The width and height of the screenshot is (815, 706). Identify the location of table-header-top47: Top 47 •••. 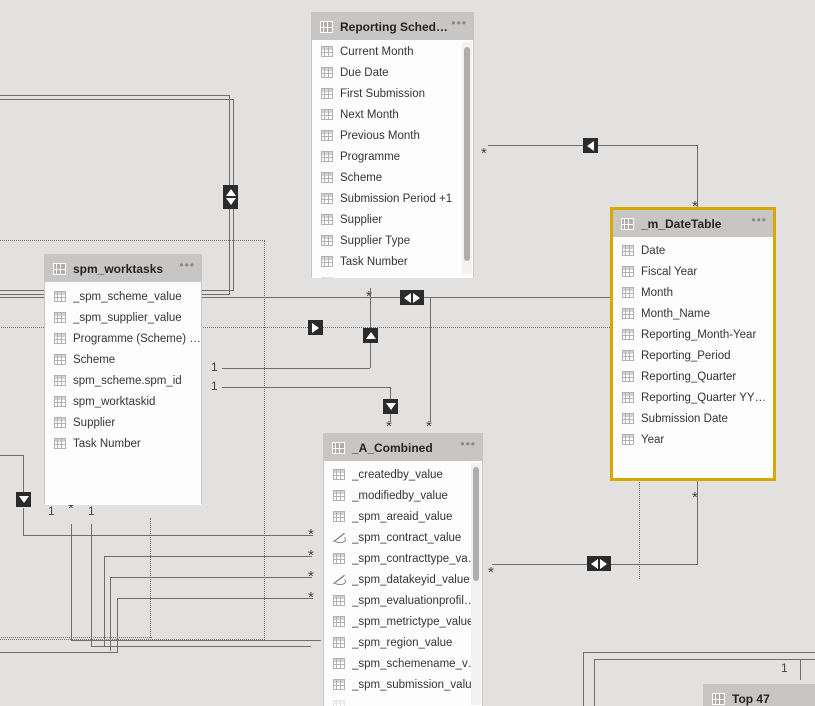
(759, 695).